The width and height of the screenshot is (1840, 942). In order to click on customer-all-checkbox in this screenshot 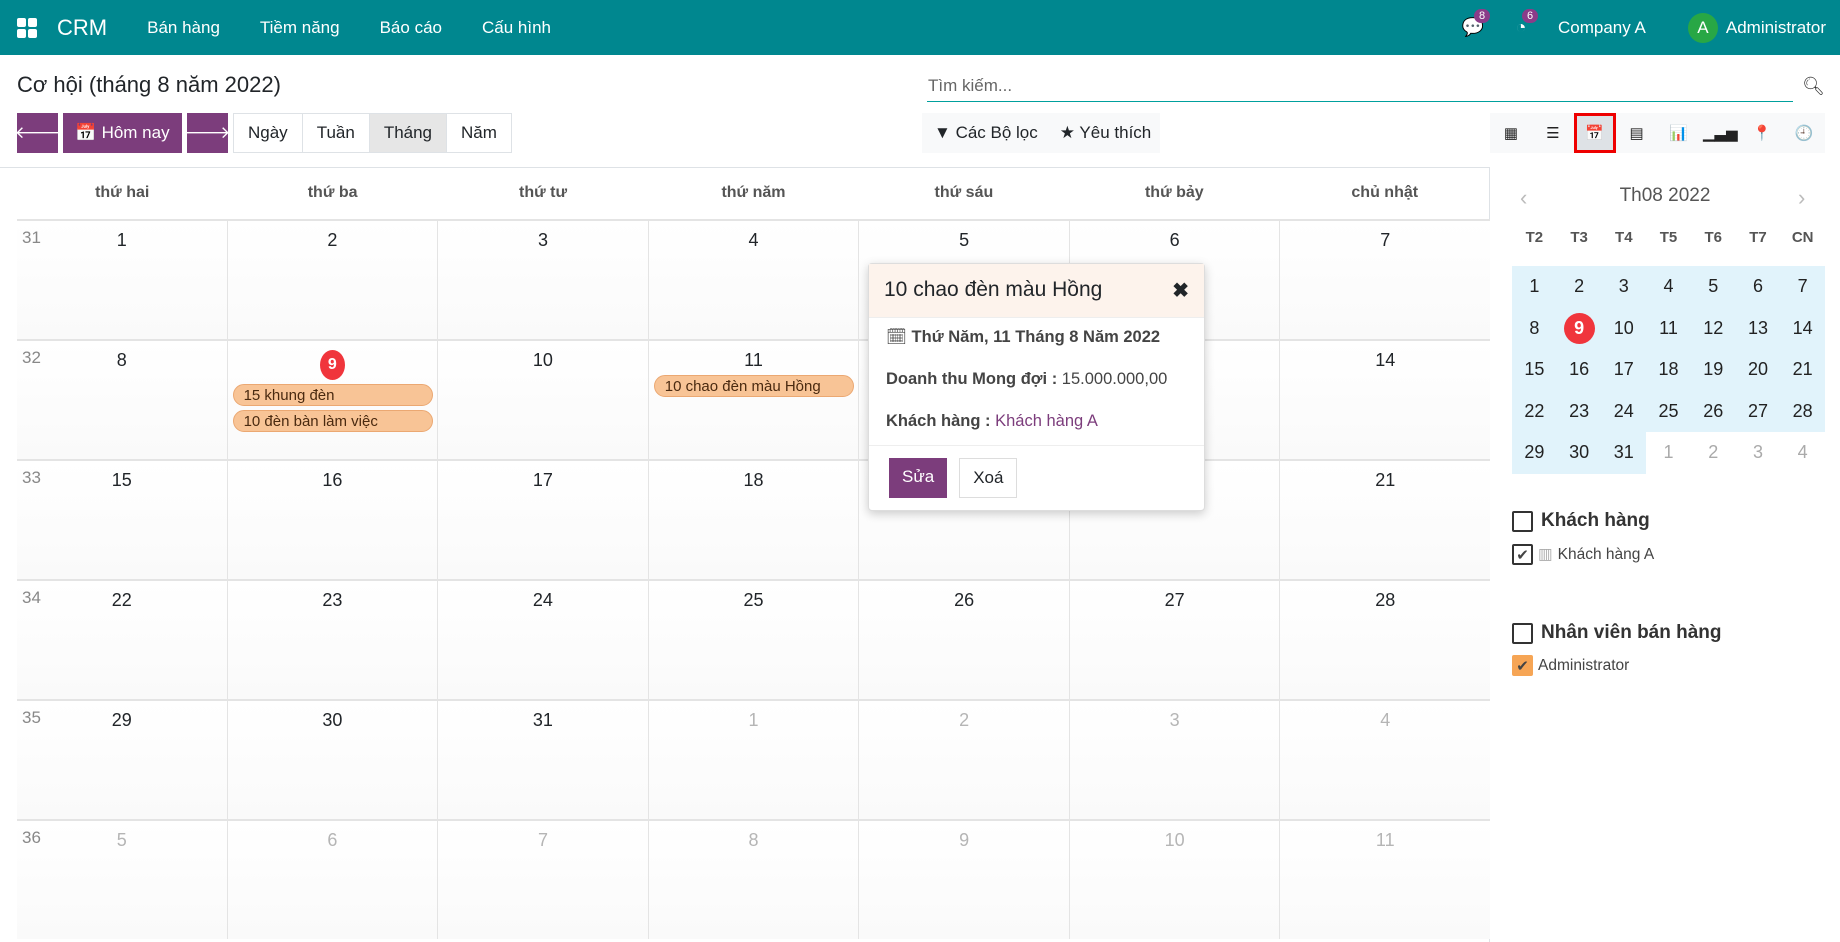, I will do `click(1522, 521)`.